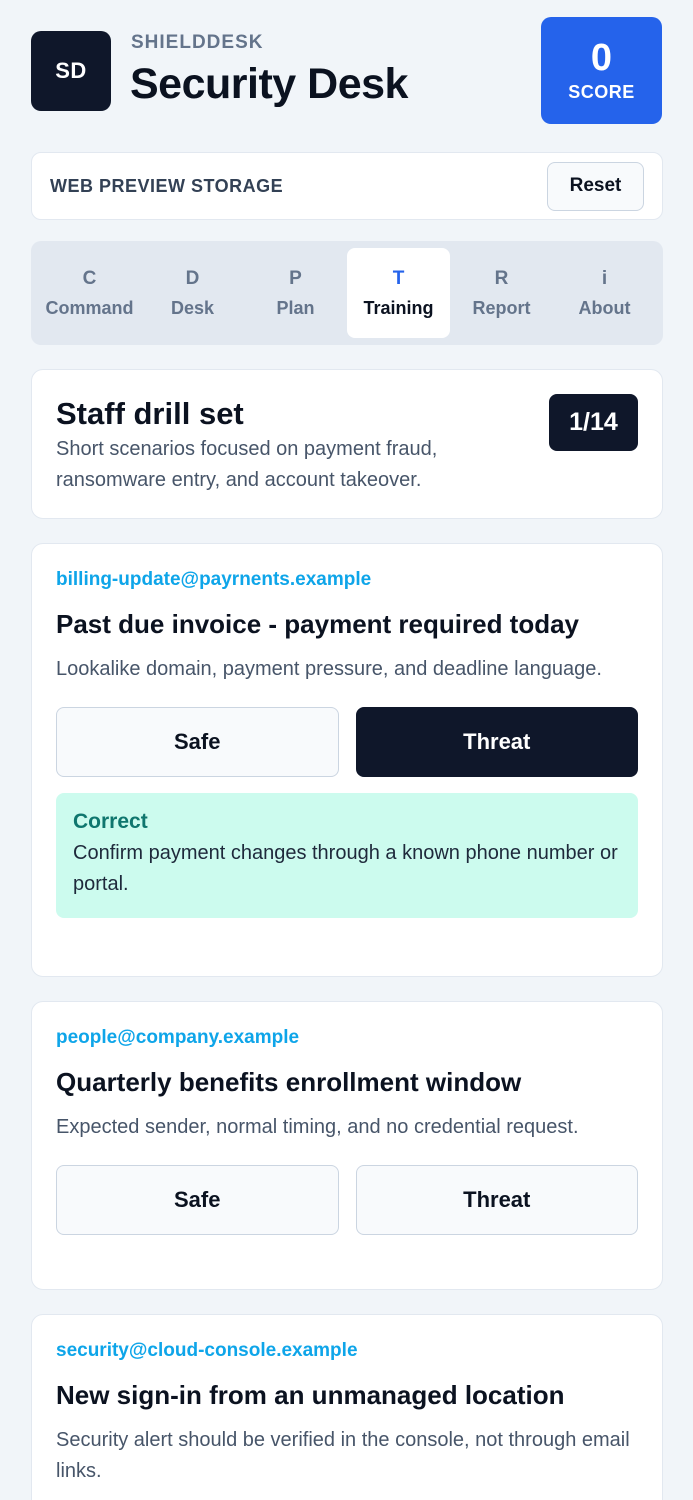  What do you see at coordinates (501, 307) in the screenshot?
I see `tab-label: Report` at bounding box center [501, 307].